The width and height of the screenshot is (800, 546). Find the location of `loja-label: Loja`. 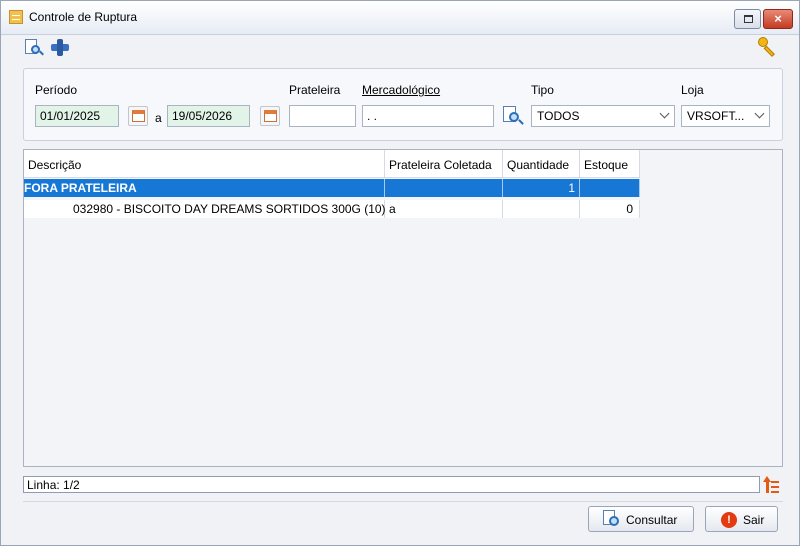

loja-label: Loja is located at coordinates (692, 90).